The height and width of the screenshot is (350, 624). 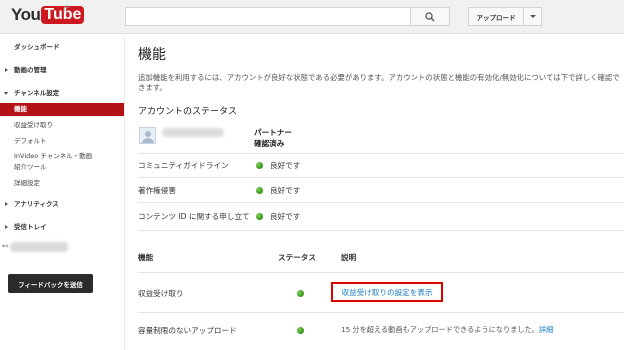 What do you see at coordinates (273, 132) in the screenshot?
I see `partner-status-line1: パートナー` at bounding box center [273, 132].